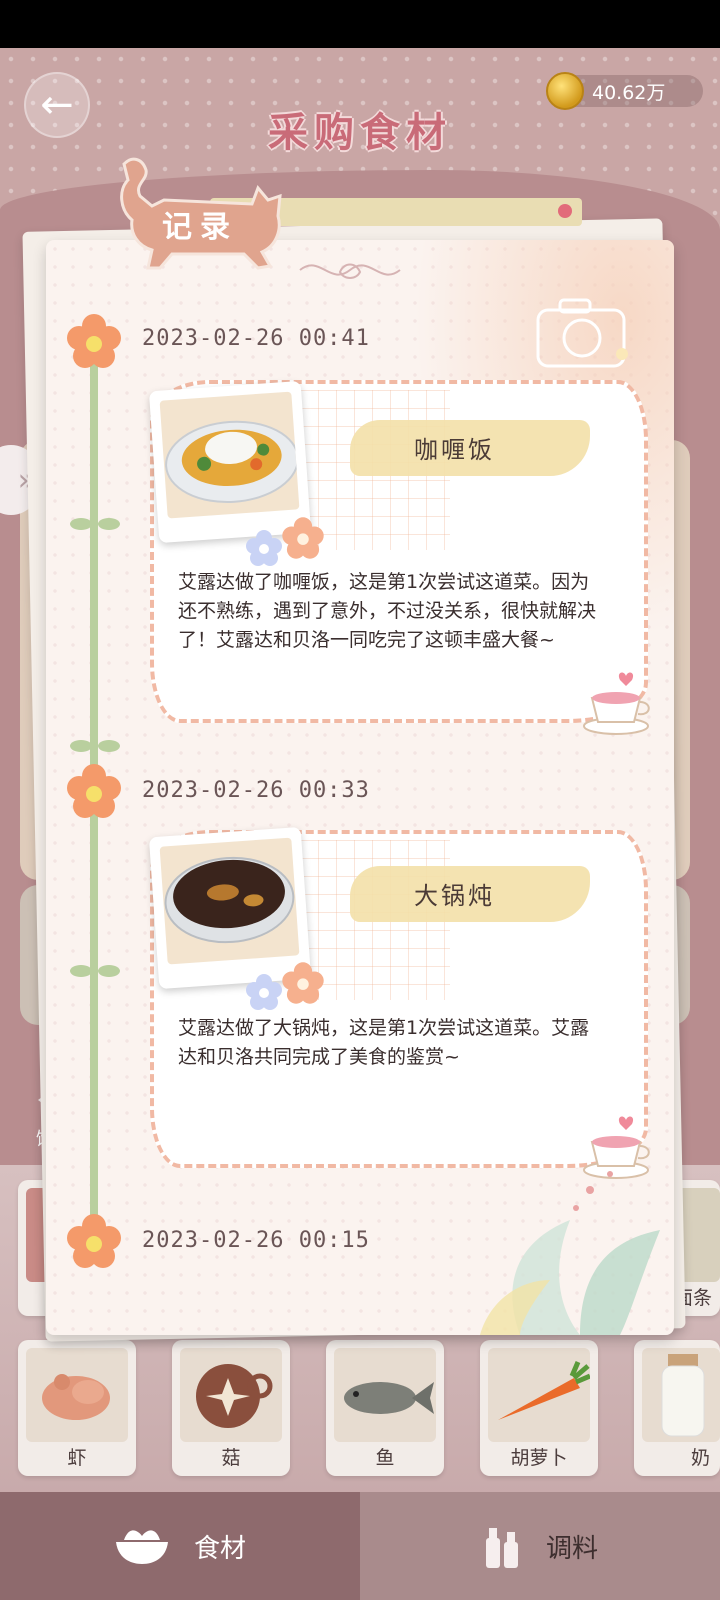 The width and height of the screenshot is (720, 1600). What do you see at coordinates (385, 1458) in the screenshot?
I see `ingredient-label: 鱼` at bounding box center [385, 1458].